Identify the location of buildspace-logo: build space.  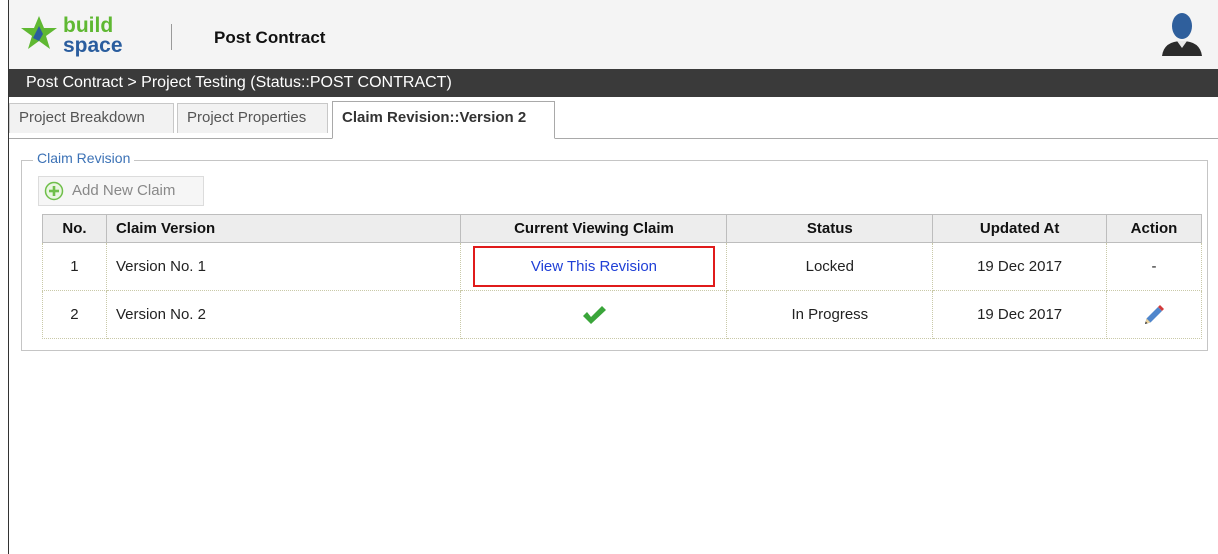
(72, 35).